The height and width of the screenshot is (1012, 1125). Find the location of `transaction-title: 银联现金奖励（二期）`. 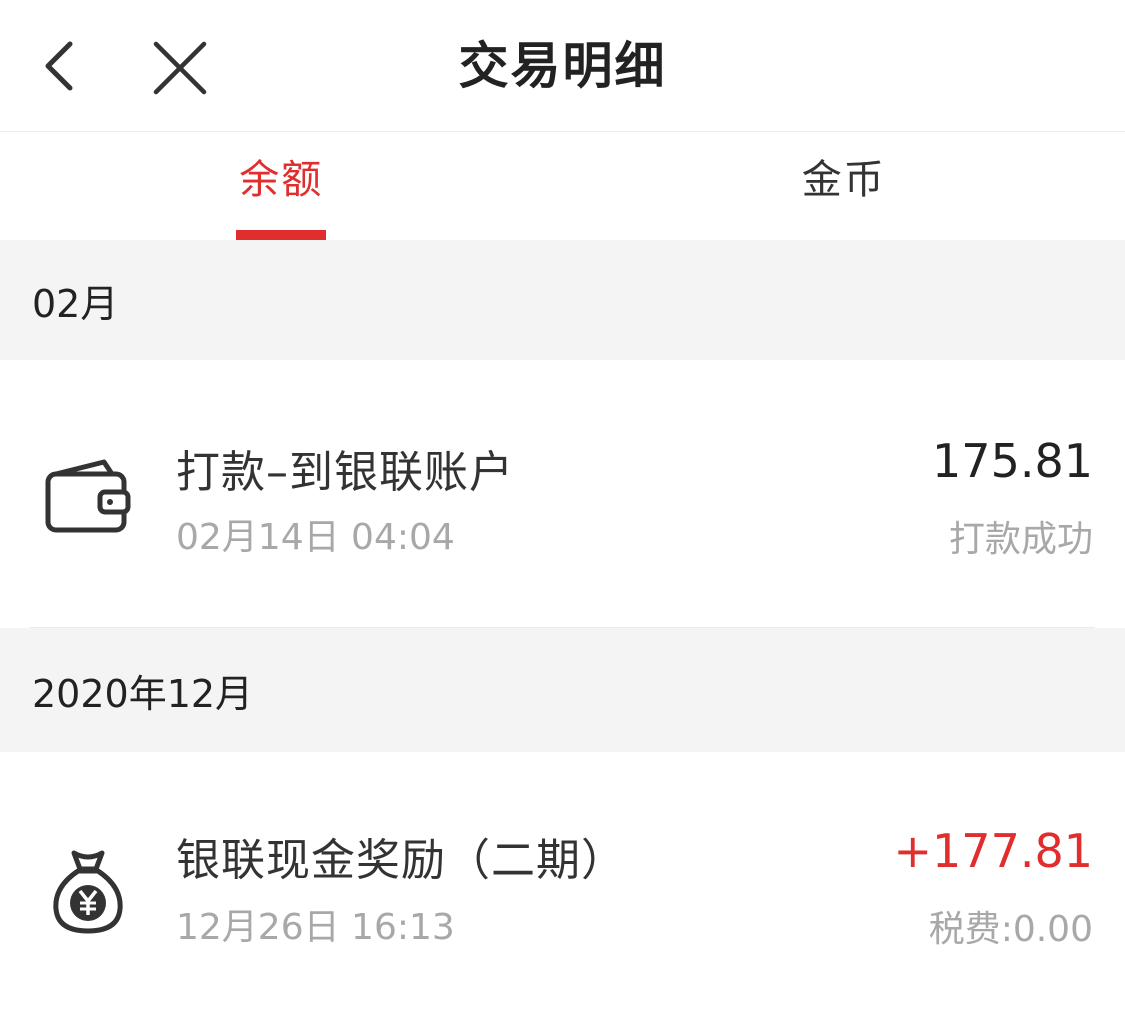

transaction-title: 银联现金奖励（二期） is located at coordinates (401, 860).